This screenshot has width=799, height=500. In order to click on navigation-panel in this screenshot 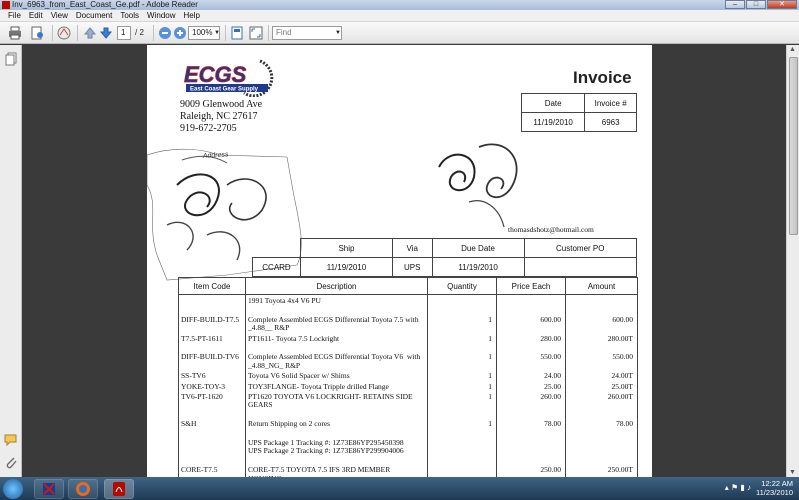, I will do `click(11, 261)`.